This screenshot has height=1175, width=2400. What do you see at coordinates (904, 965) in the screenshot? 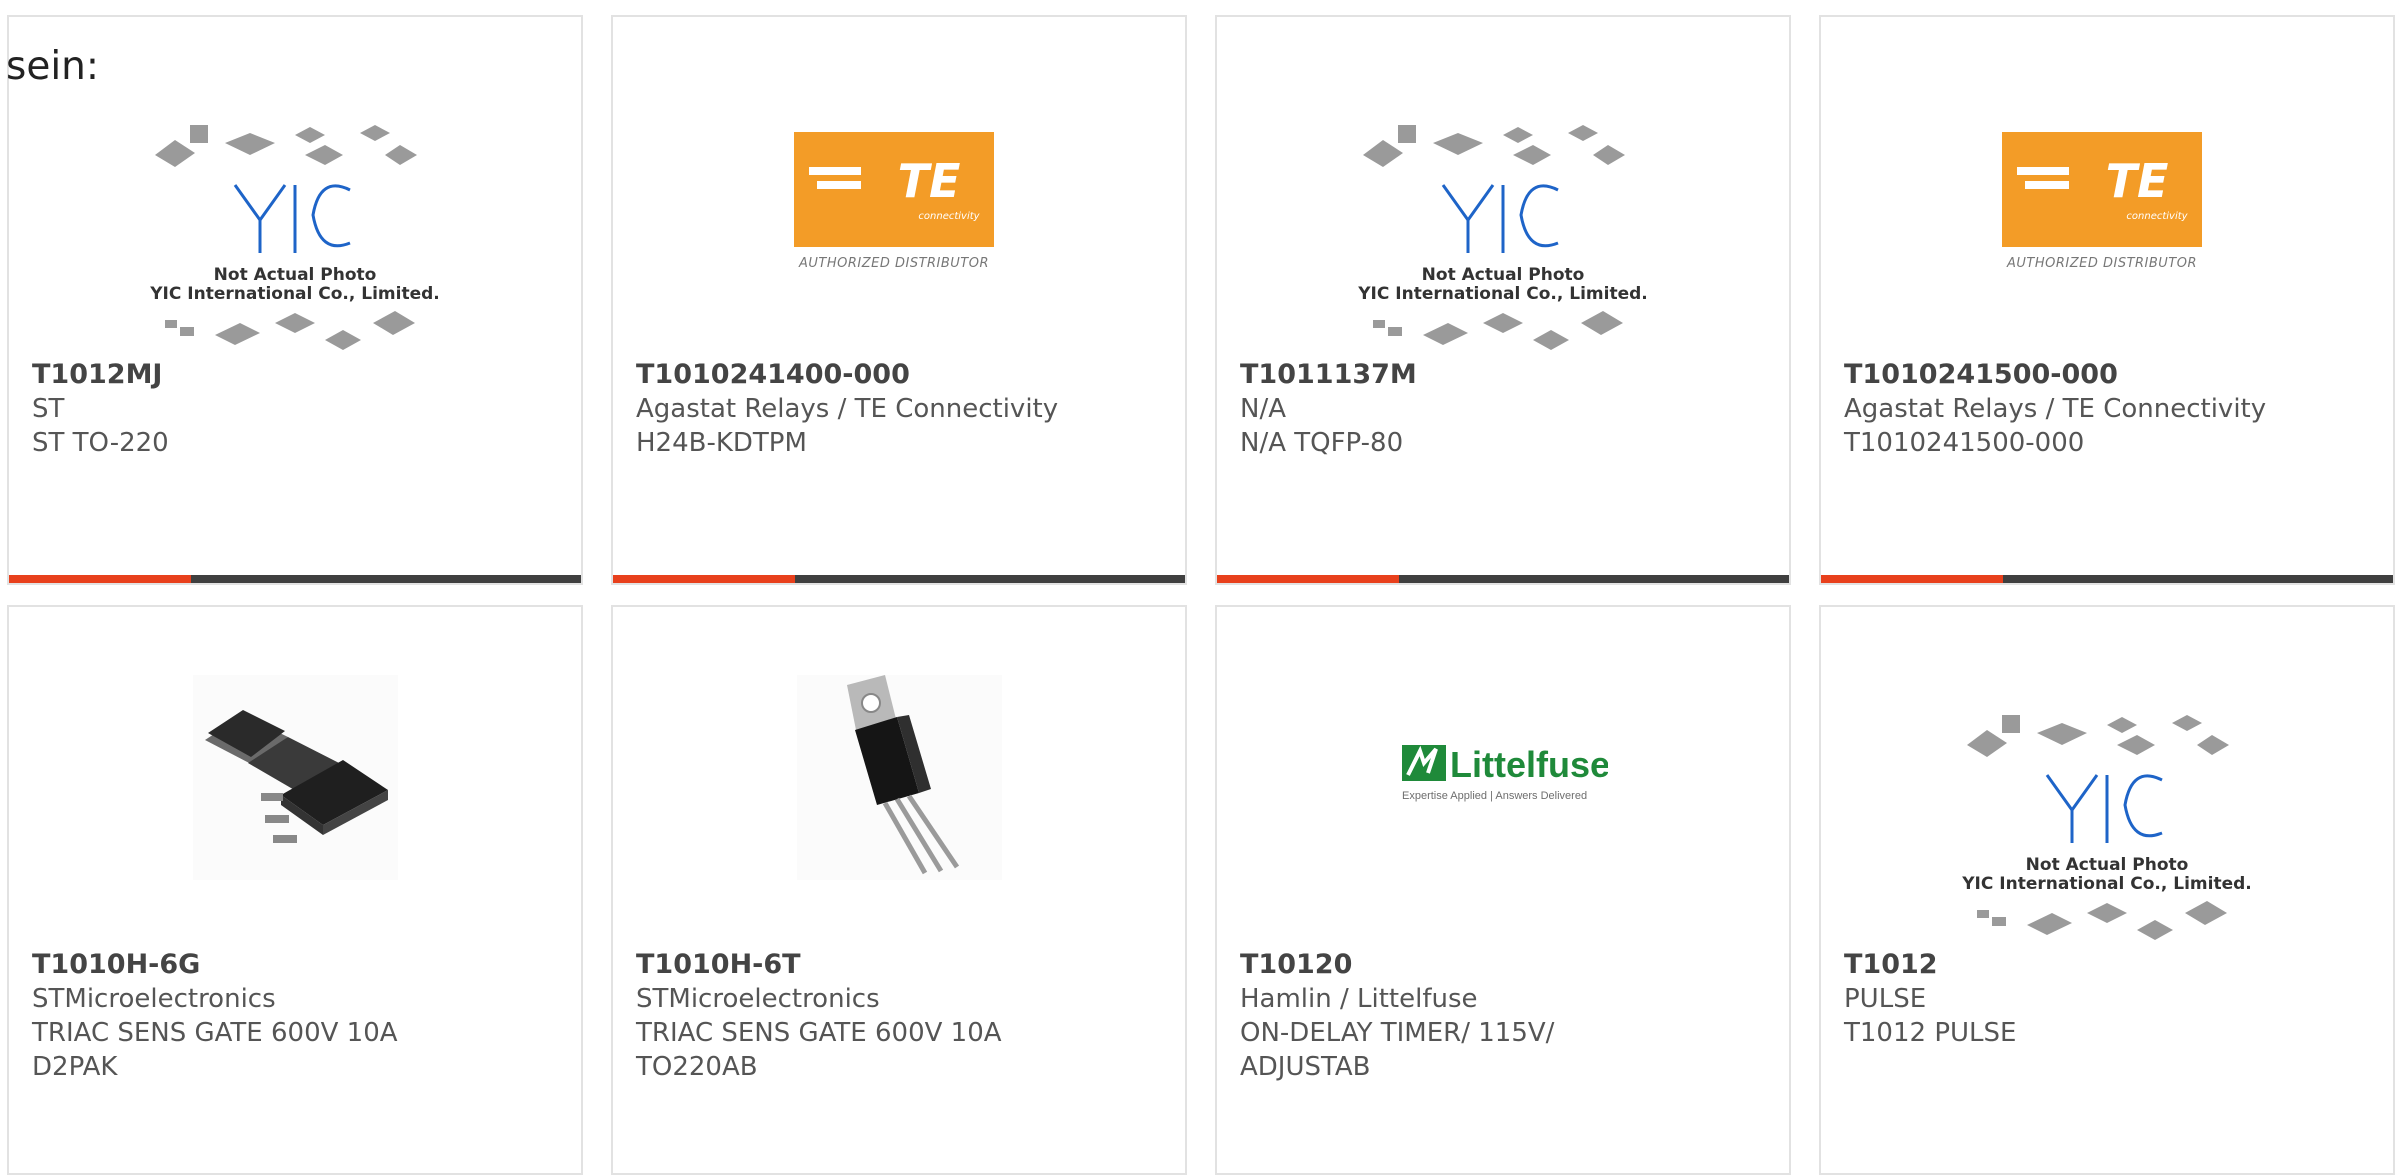
I see `part-number: T1010H-6T` at bounding box center [904, 965].